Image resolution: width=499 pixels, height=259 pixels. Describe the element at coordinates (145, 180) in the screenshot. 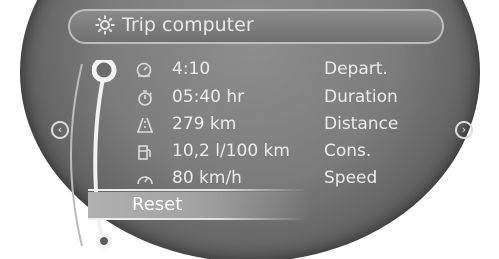

I see `speedometer-icon` at that location.